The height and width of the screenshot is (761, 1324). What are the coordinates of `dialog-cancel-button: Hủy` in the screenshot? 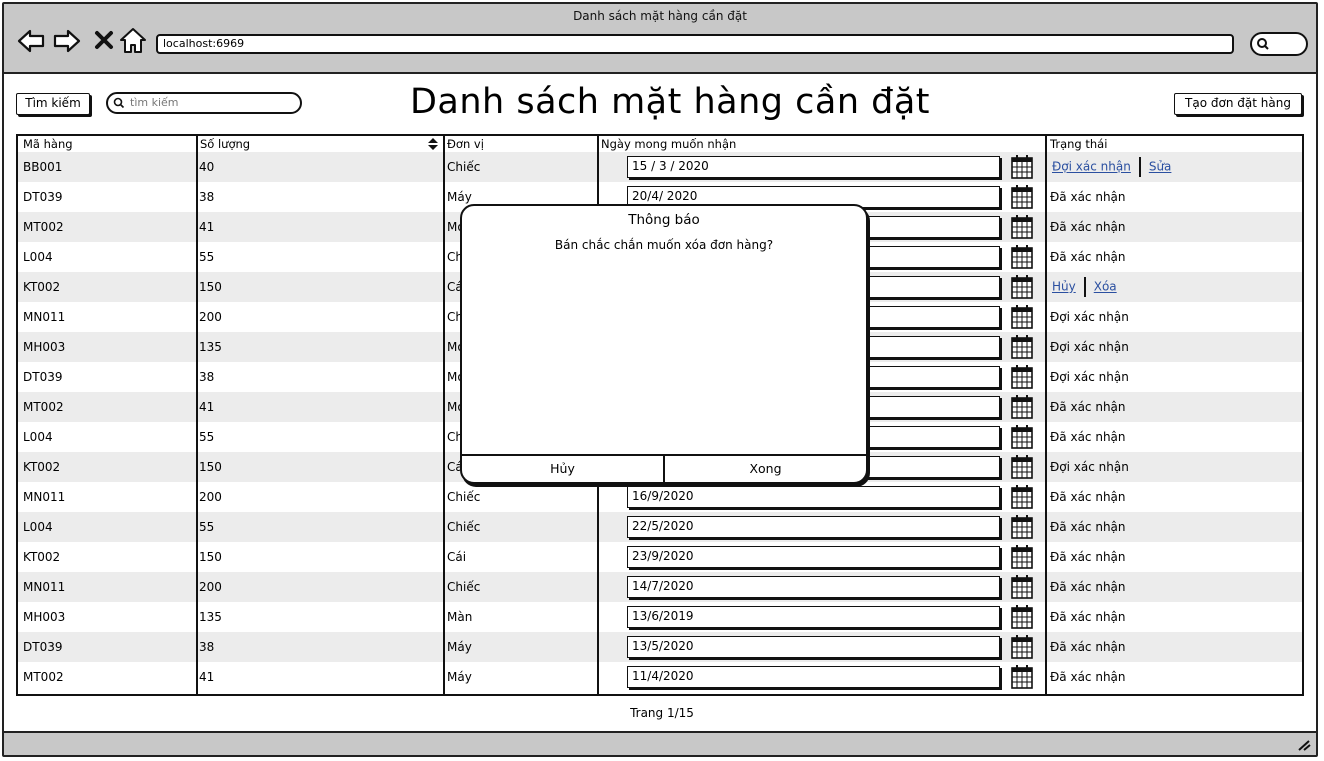 It's located at (562, 469).